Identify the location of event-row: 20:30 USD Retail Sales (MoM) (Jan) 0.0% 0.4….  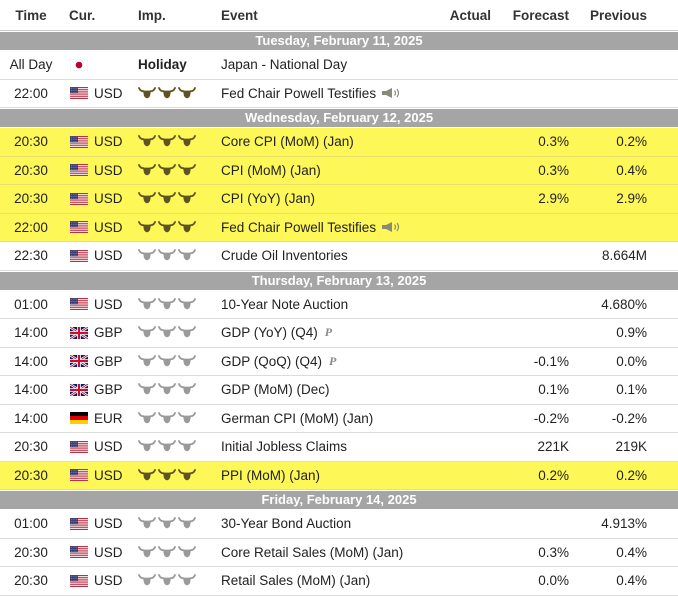
(339, 581).